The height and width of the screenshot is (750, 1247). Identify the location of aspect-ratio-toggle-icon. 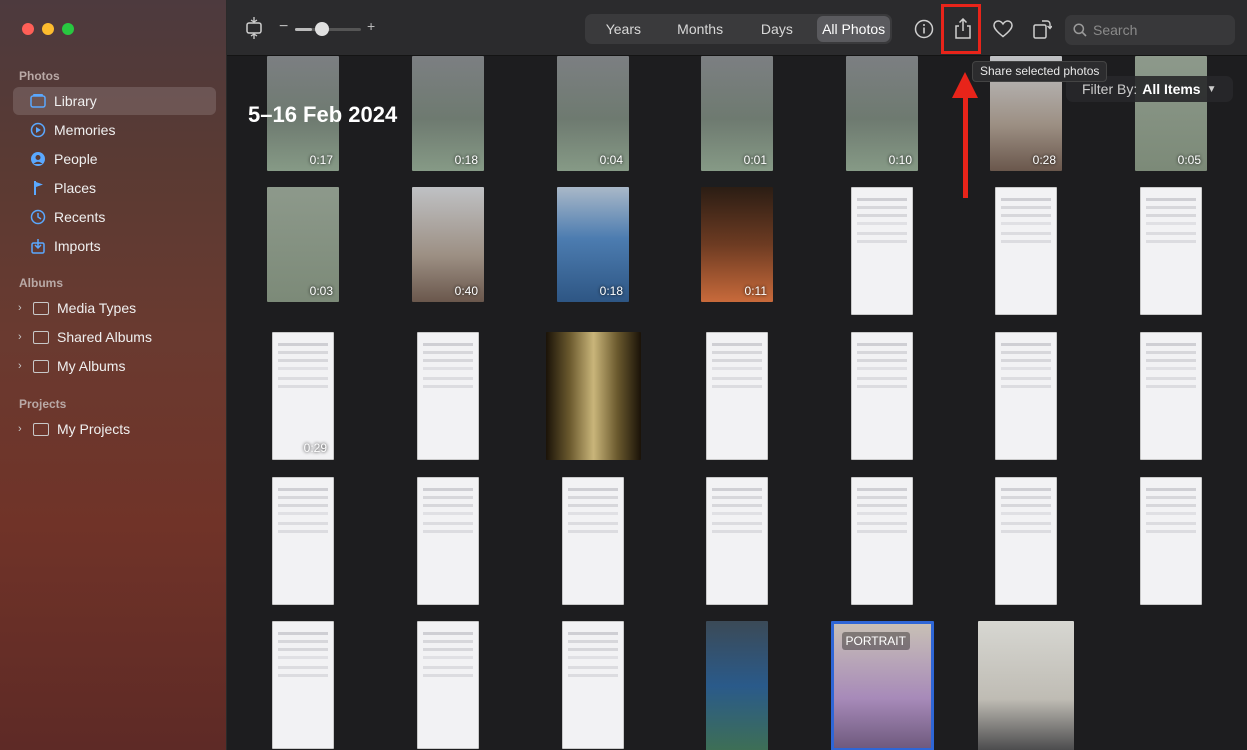
(254, 28).